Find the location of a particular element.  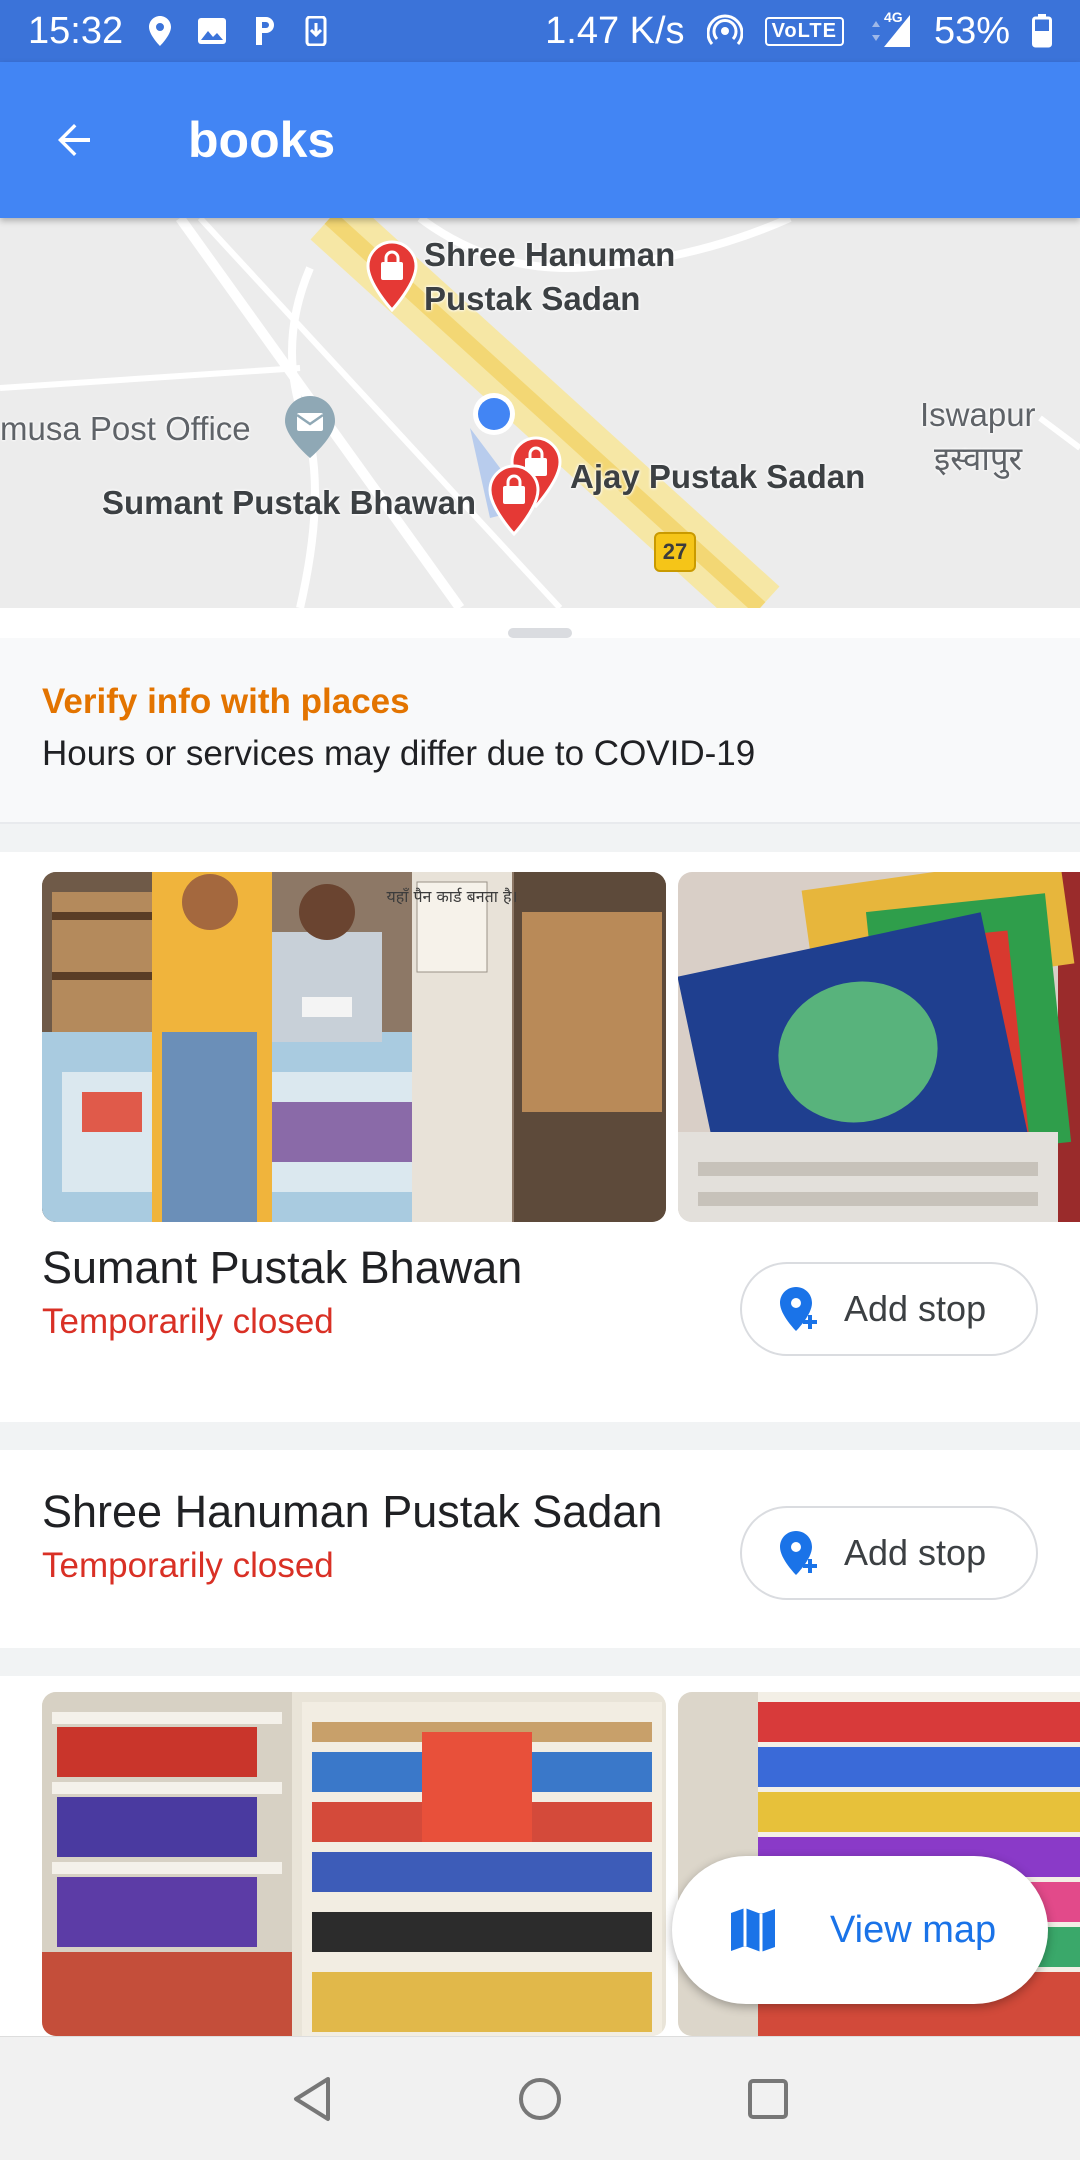

place-photo: यहाँ पैन कार्ड बनता है। is located at coordinates (354, 1047).